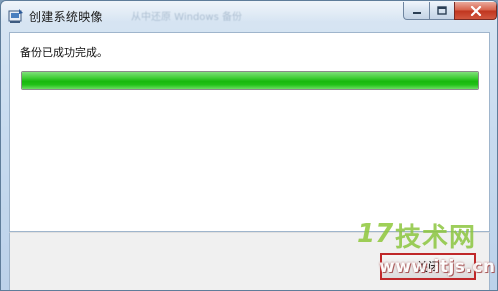  I want to click on progress-bar, so click(250, 80).